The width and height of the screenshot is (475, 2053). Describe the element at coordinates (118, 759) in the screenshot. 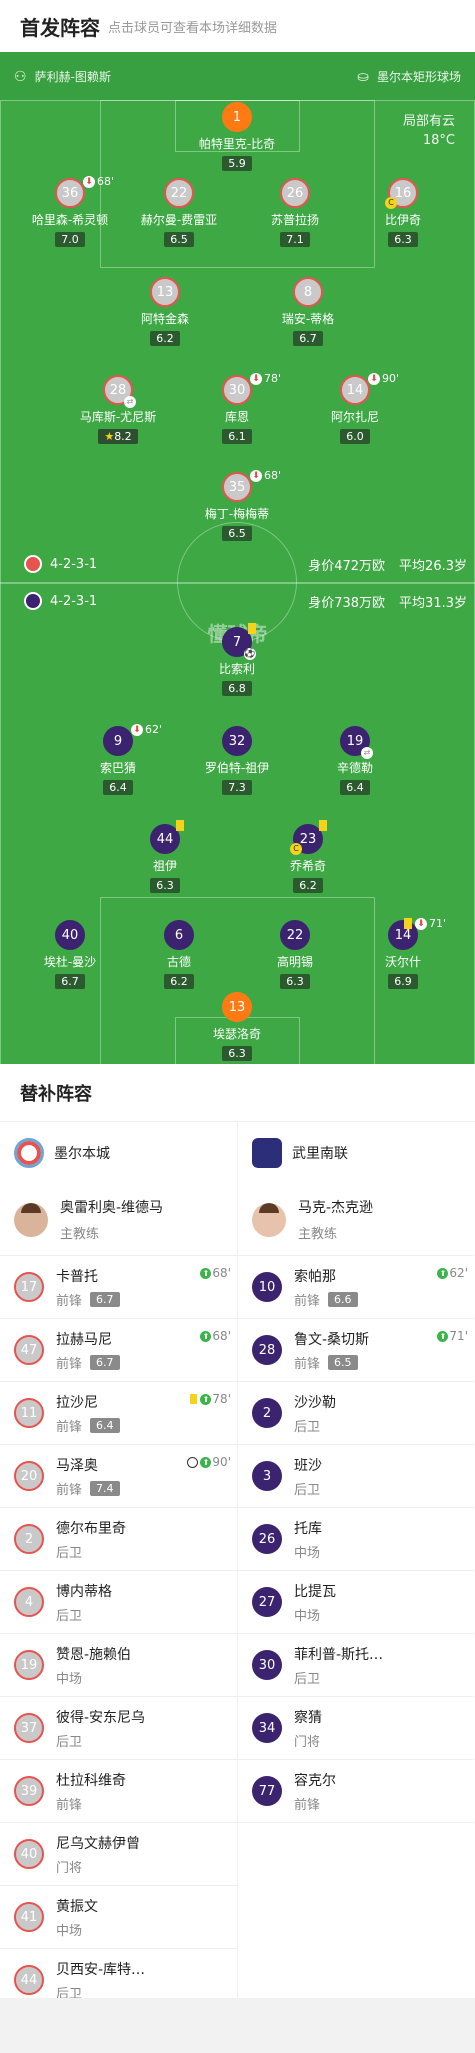

I see `away-player: 9 ⬇ 62' 索巴猜 6.4` at that location.